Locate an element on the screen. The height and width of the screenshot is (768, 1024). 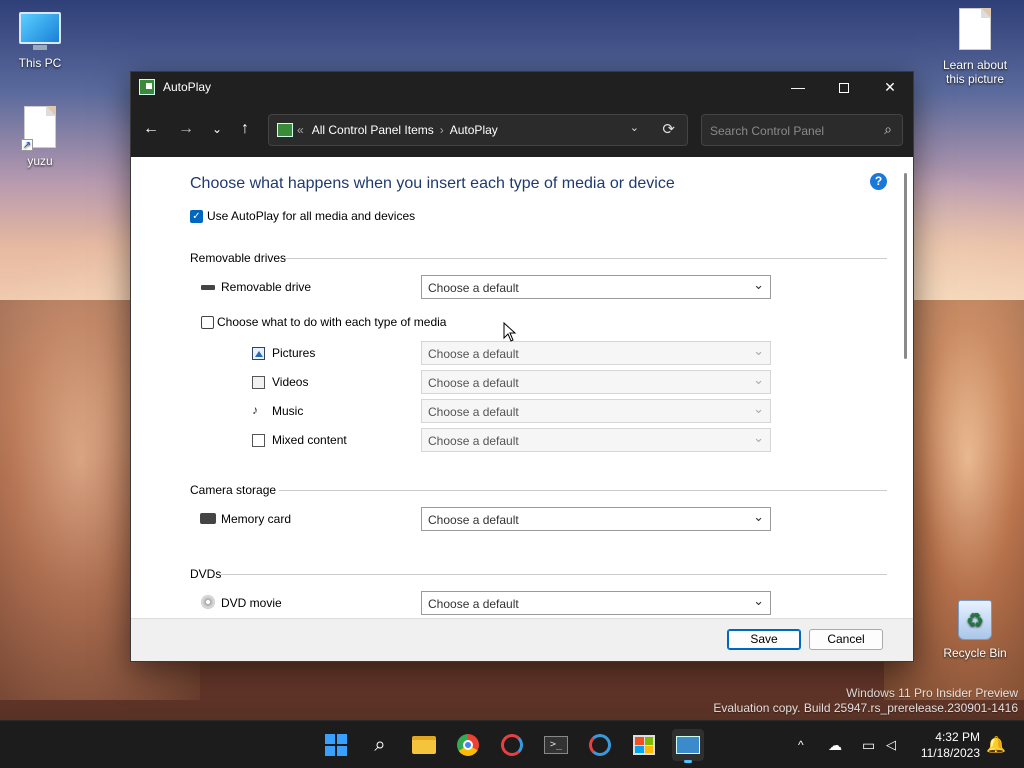
use-autoplay-checkbox: ✓ is located at coordinates (196, 216).